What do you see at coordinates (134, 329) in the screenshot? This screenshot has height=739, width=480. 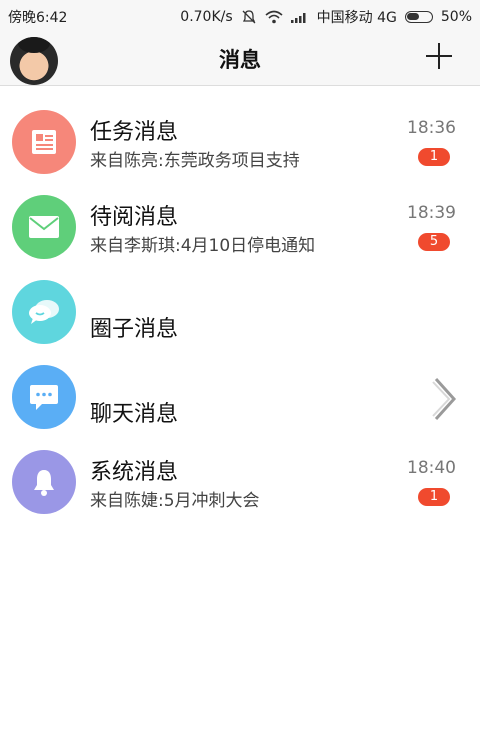 I see `item-title: 圈子消息` at bounding box center [134, 329].